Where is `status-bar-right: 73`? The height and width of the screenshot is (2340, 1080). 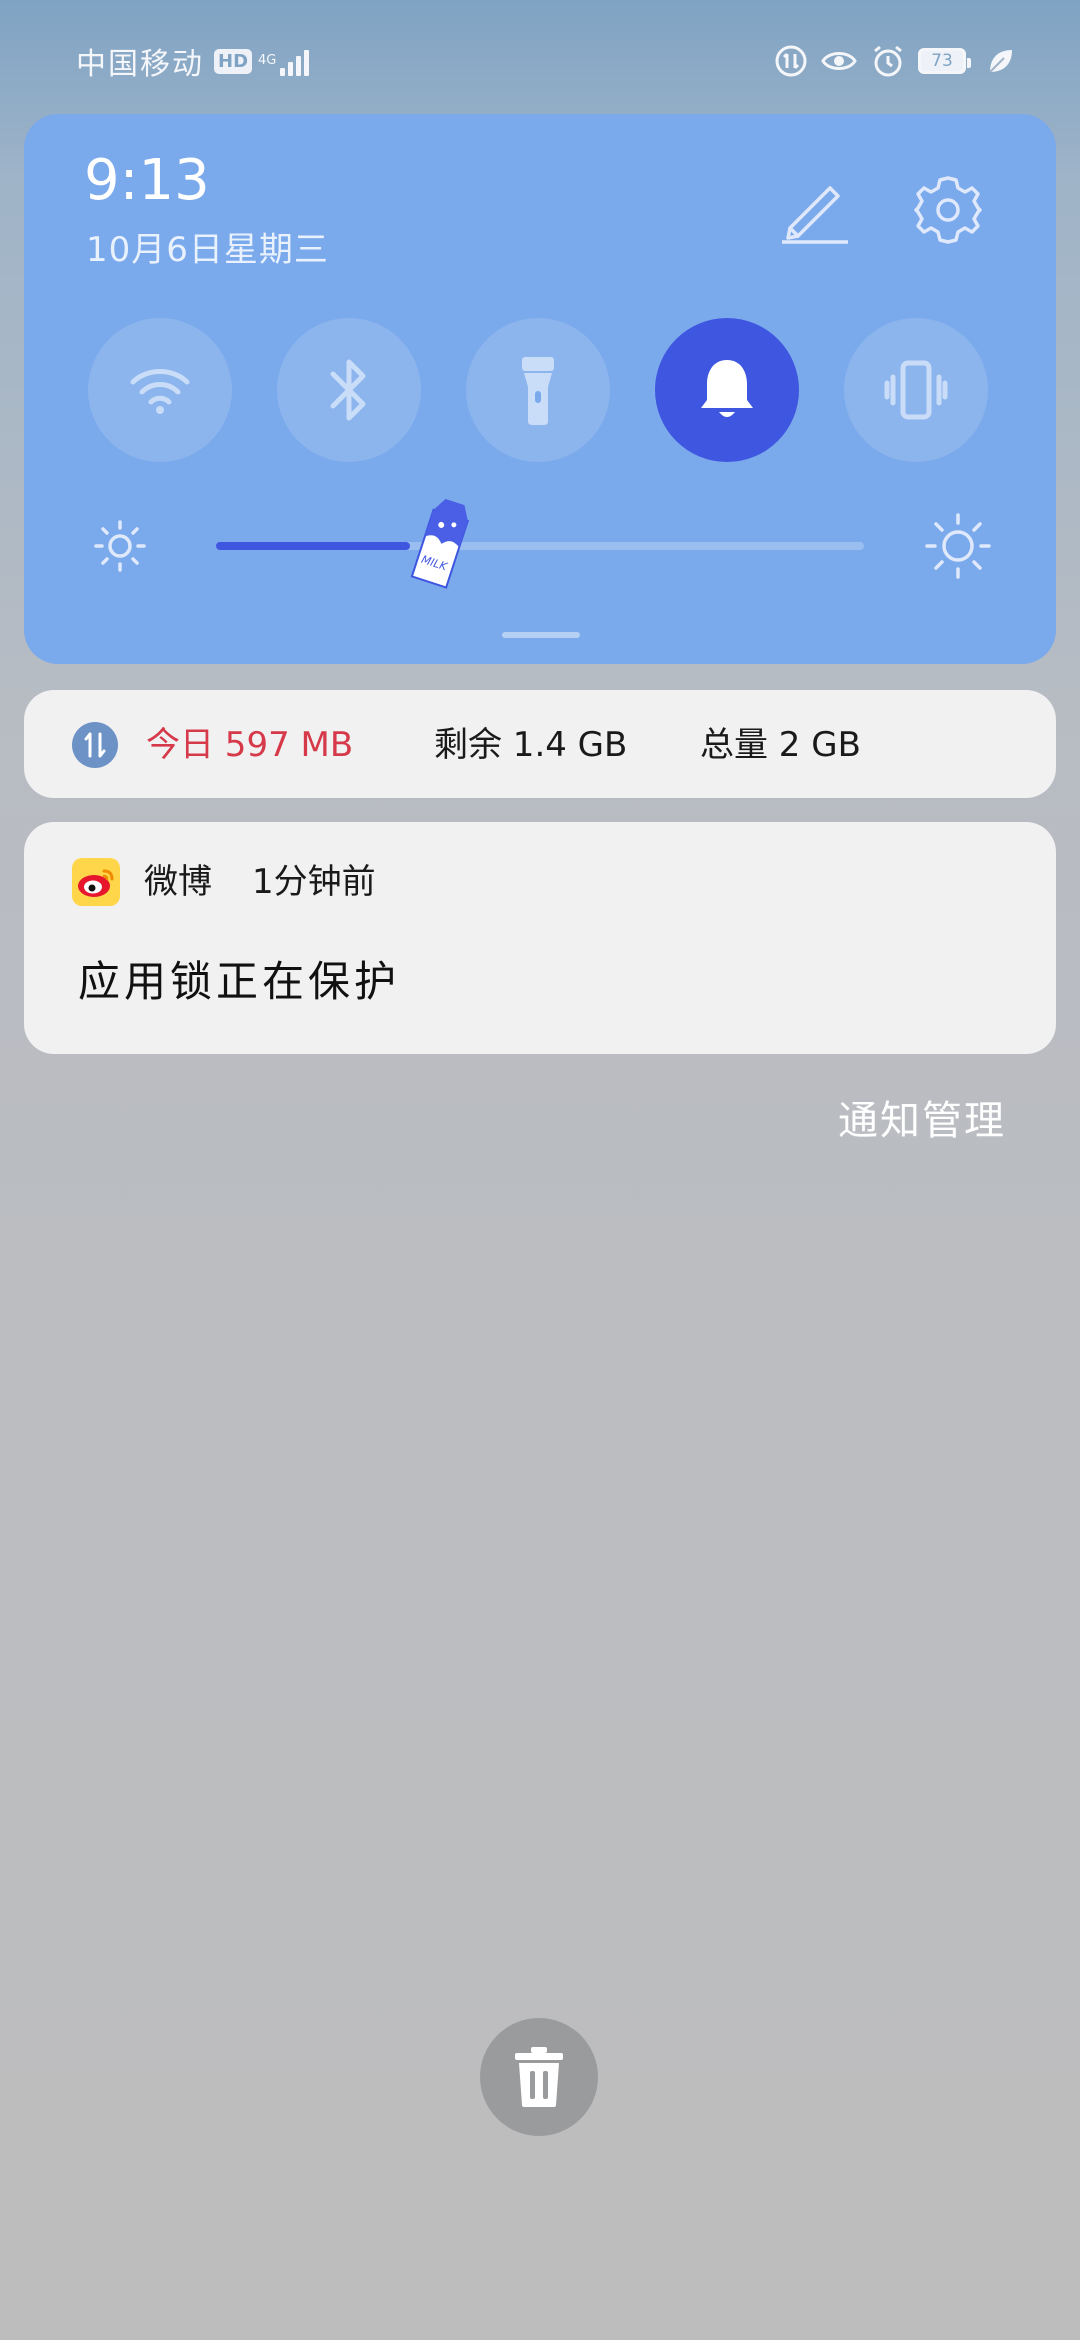 status-bar-right: 73 is located at coordinates (894, 61).